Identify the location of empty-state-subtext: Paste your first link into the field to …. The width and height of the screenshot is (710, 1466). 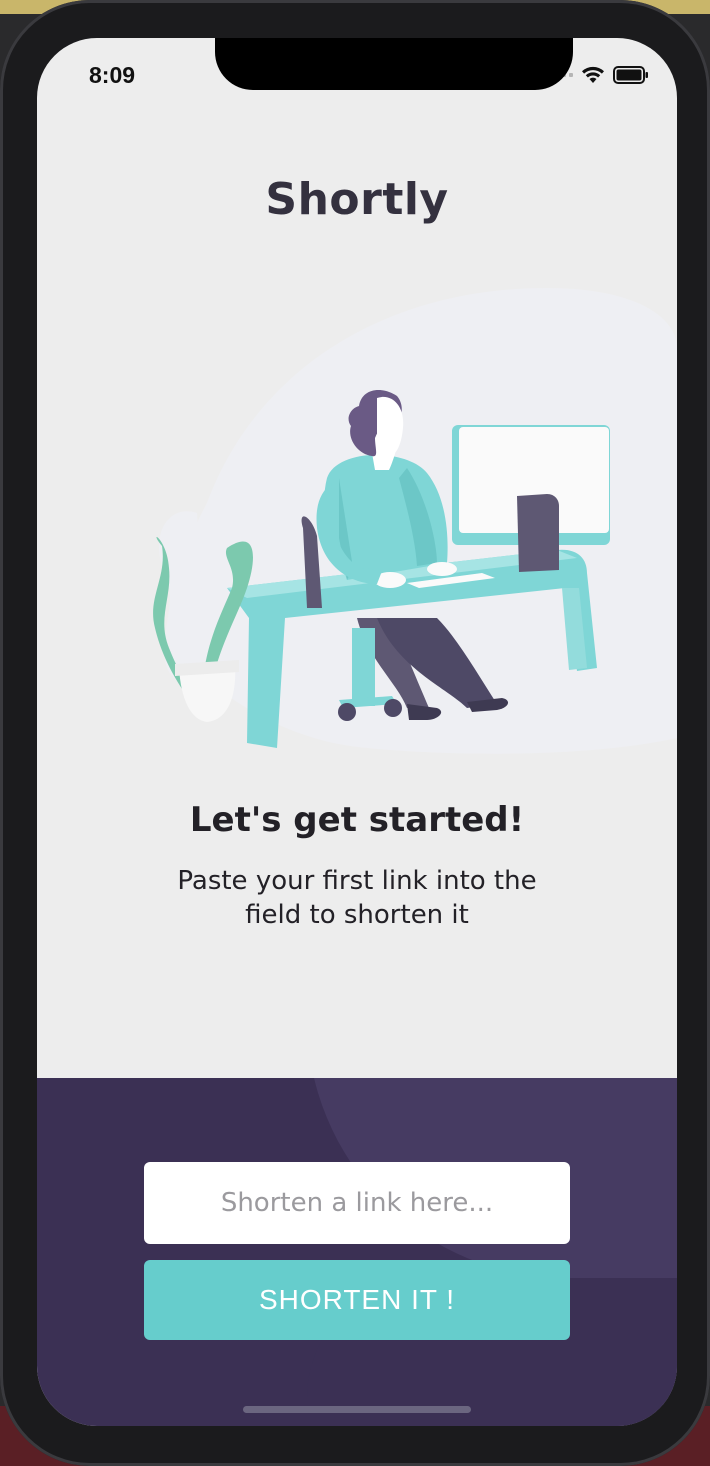
(357, 898).